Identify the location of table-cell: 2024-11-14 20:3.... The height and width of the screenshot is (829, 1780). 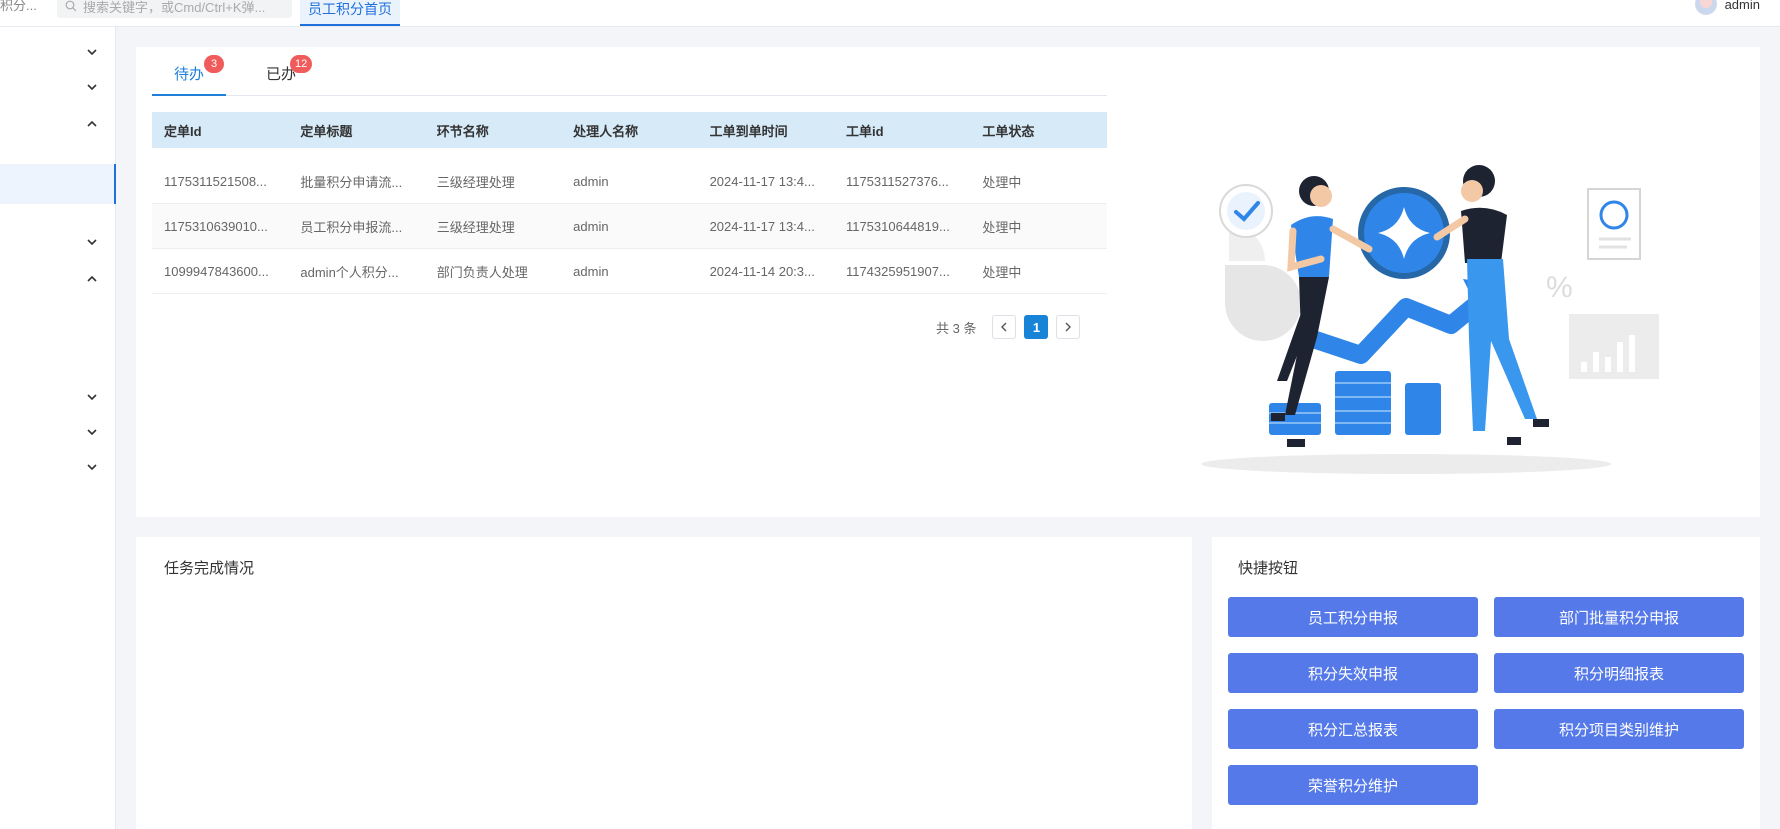
(762, 271).